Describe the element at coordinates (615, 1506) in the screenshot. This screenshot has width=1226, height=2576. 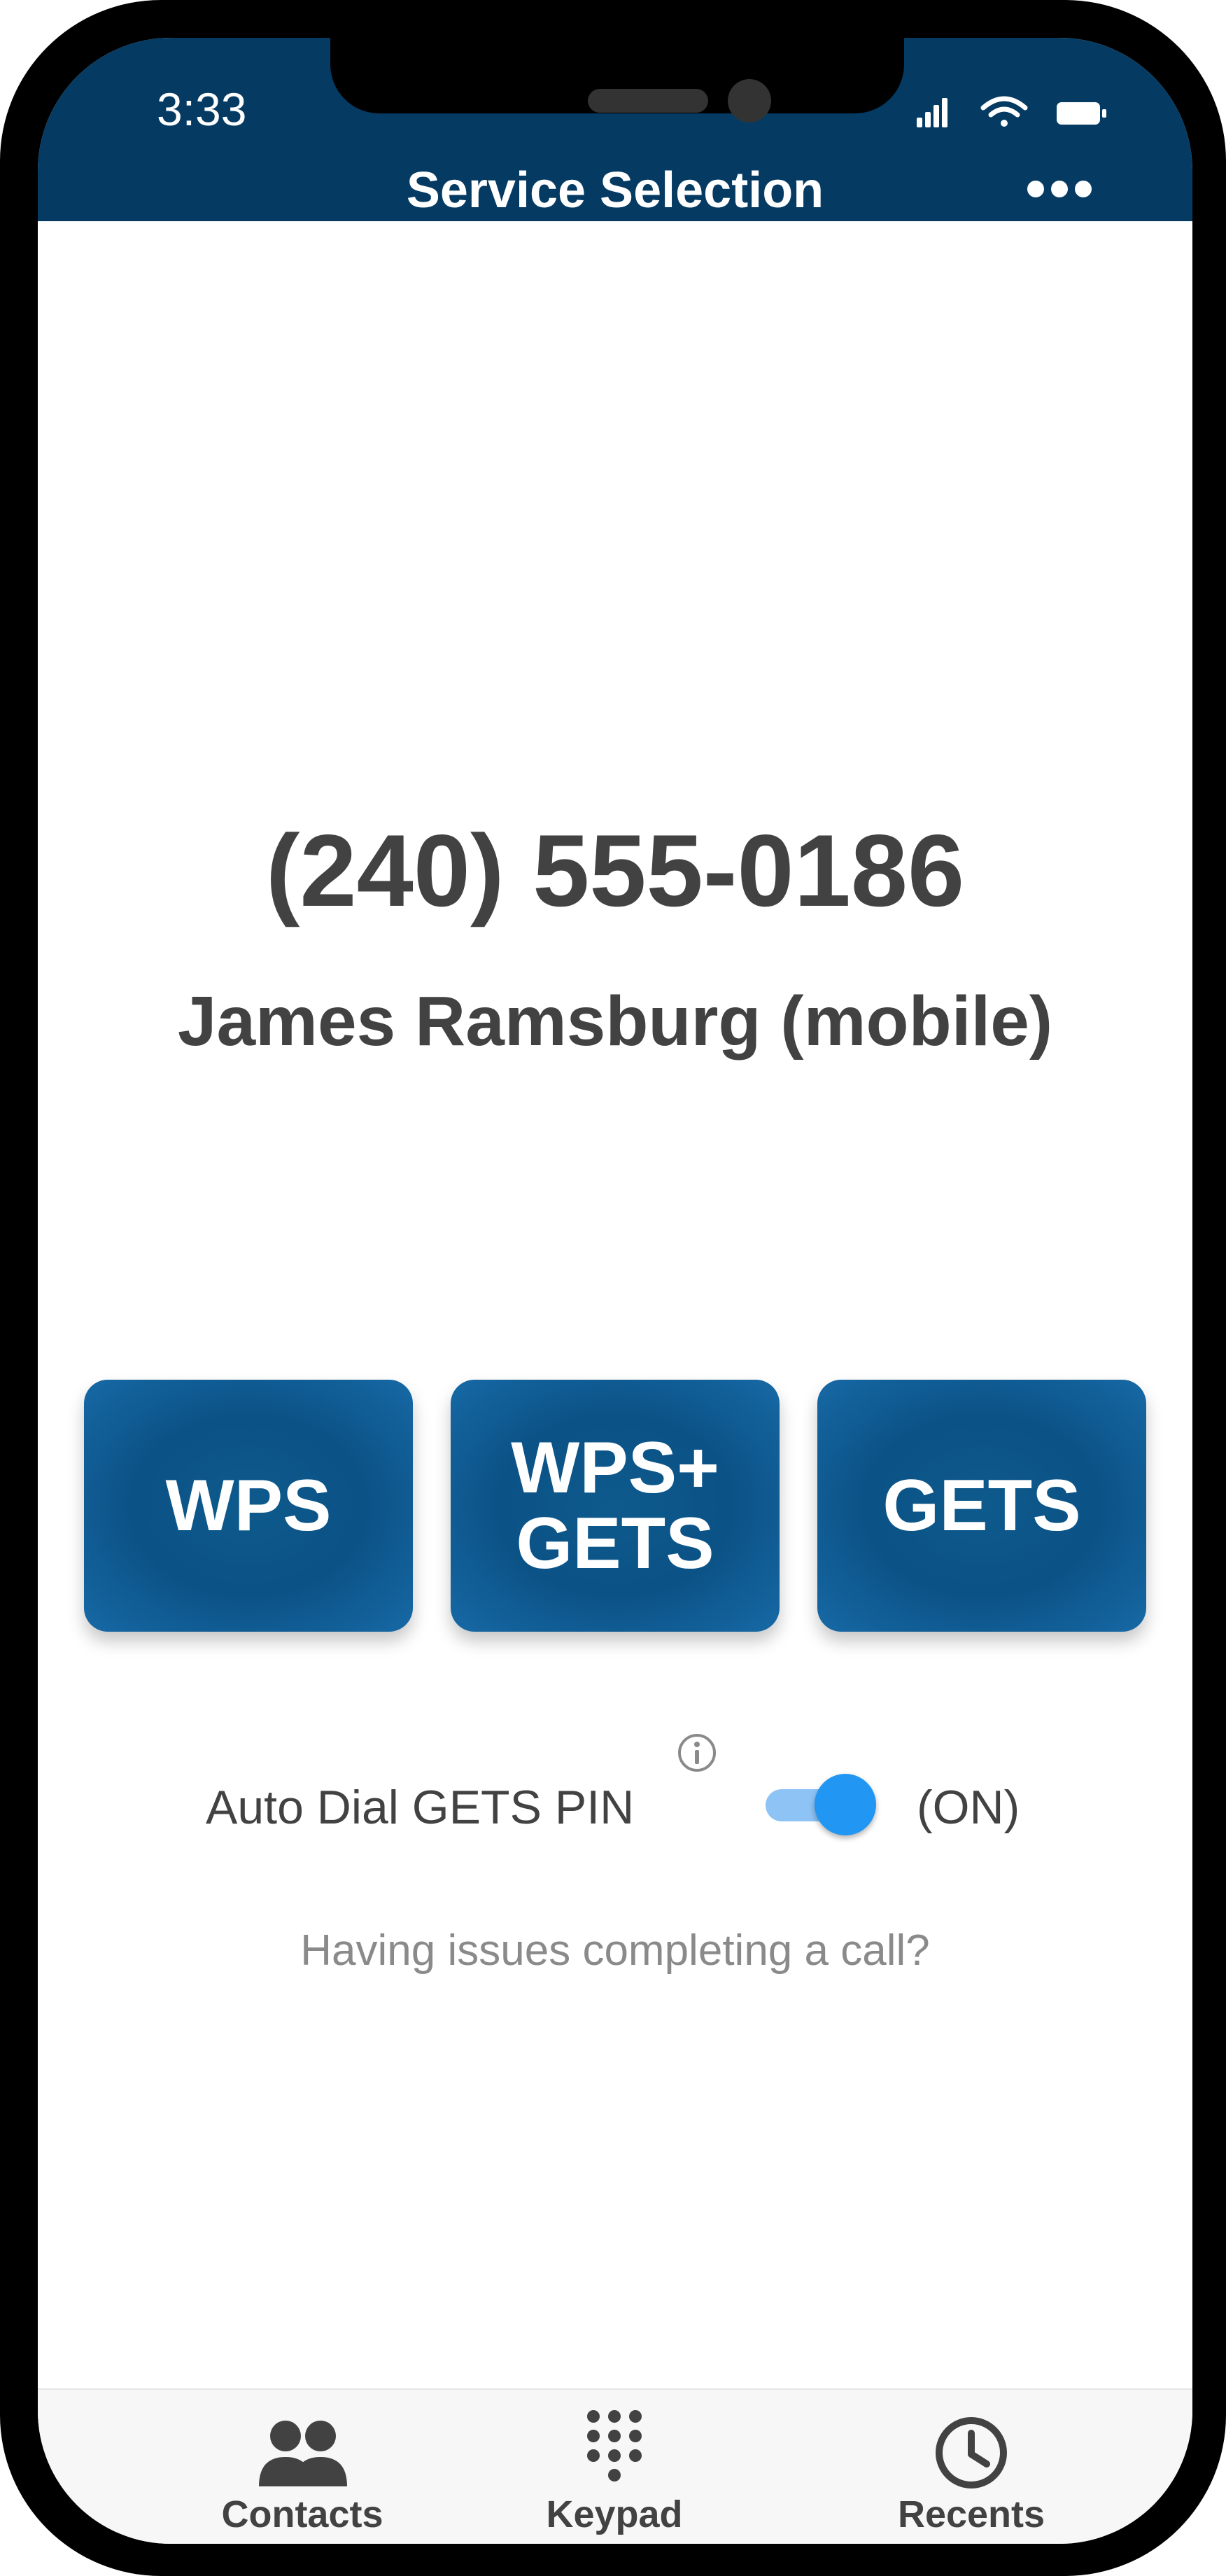
I see `wps-gets-button: WPS+ GETS` at that location.